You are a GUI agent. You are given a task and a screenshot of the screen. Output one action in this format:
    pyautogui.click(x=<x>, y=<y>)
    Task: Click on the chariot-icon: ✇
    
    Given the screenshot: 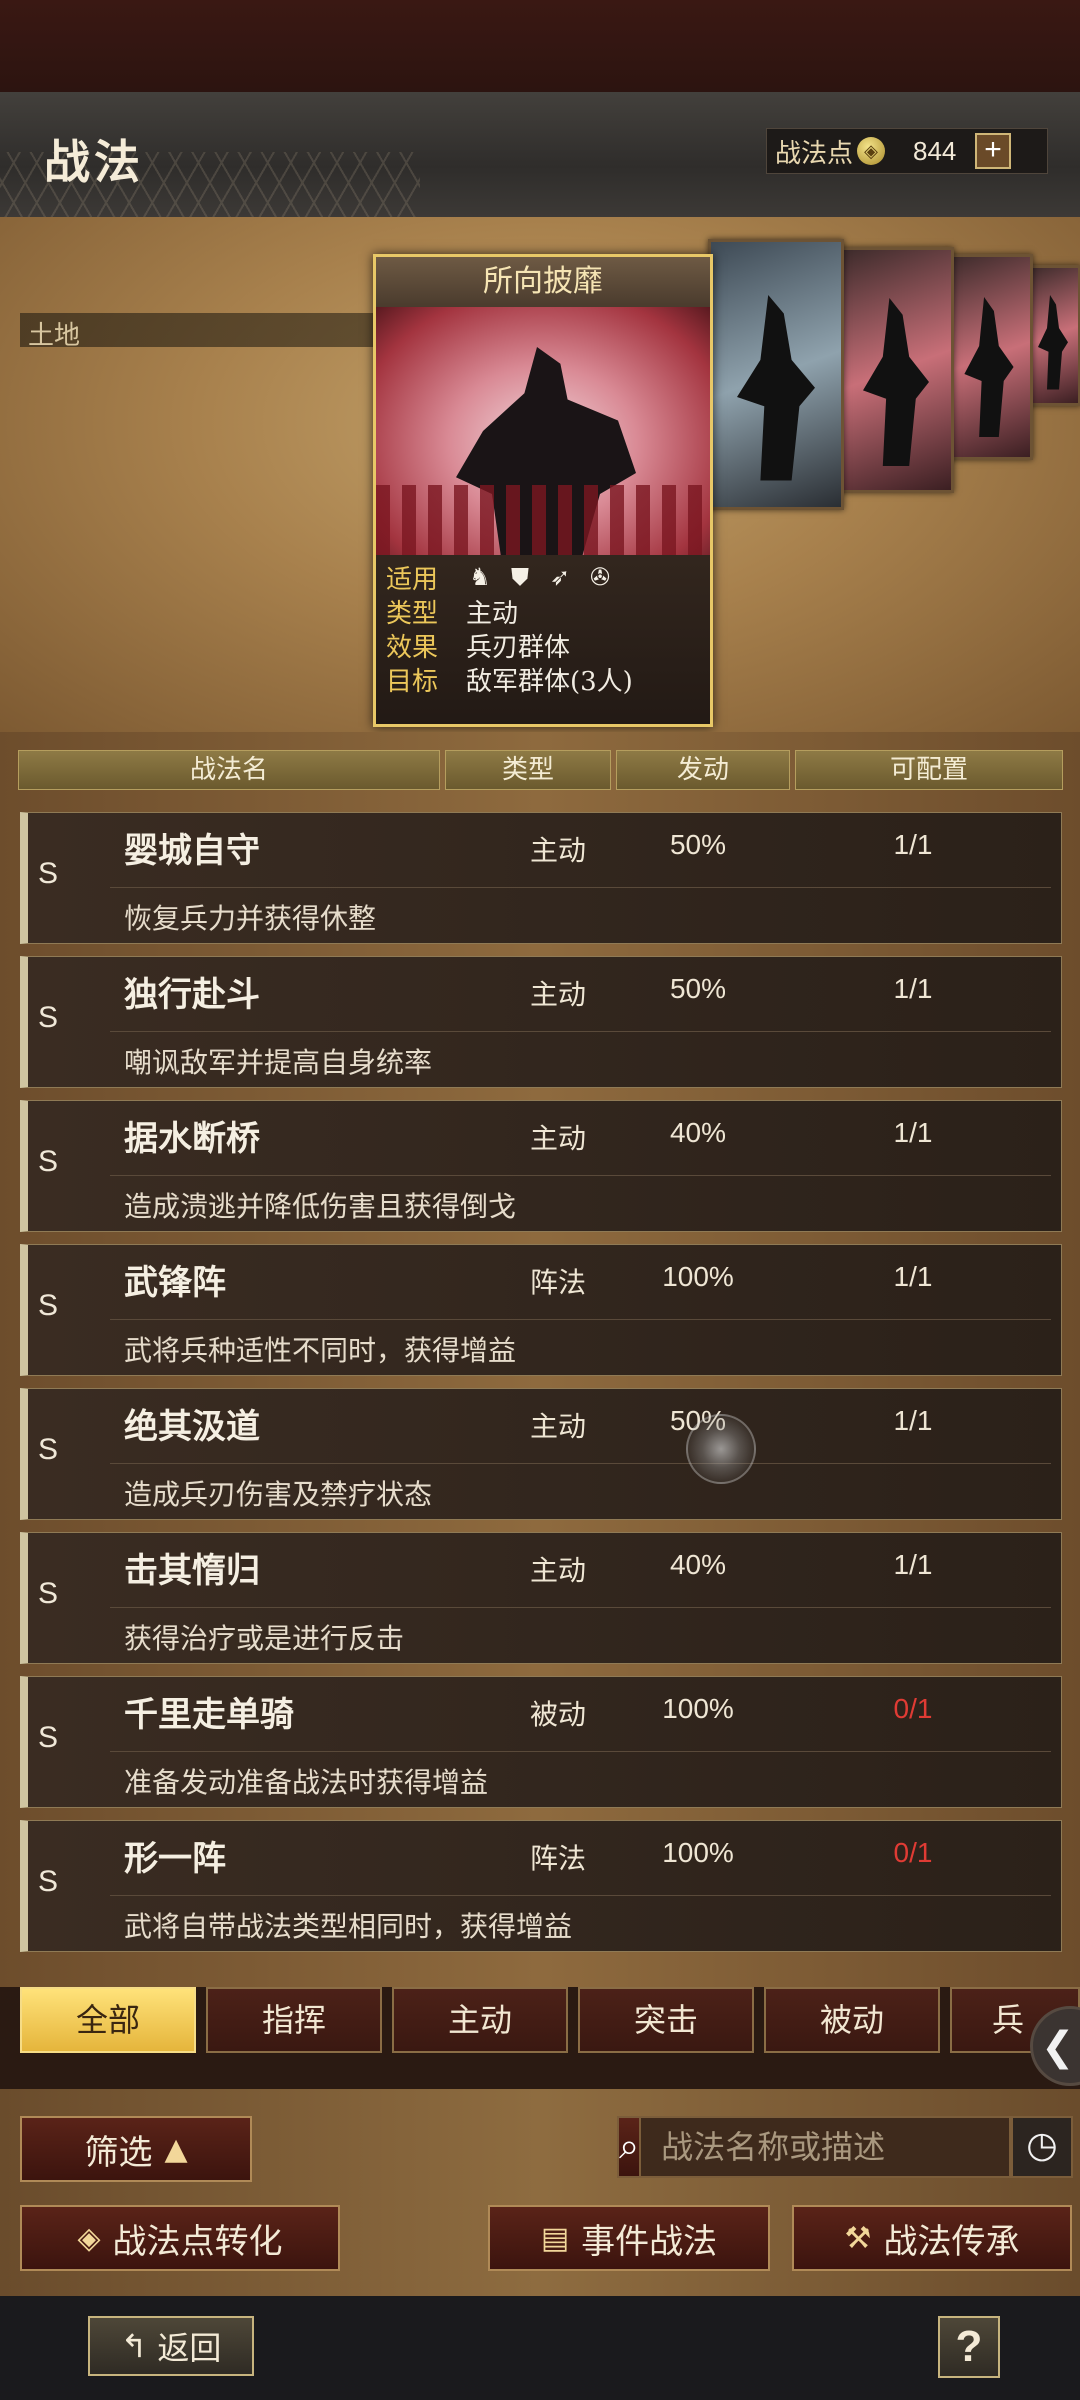 What is the action you would take?
    pyautogui.click(x=600, y=577)
    